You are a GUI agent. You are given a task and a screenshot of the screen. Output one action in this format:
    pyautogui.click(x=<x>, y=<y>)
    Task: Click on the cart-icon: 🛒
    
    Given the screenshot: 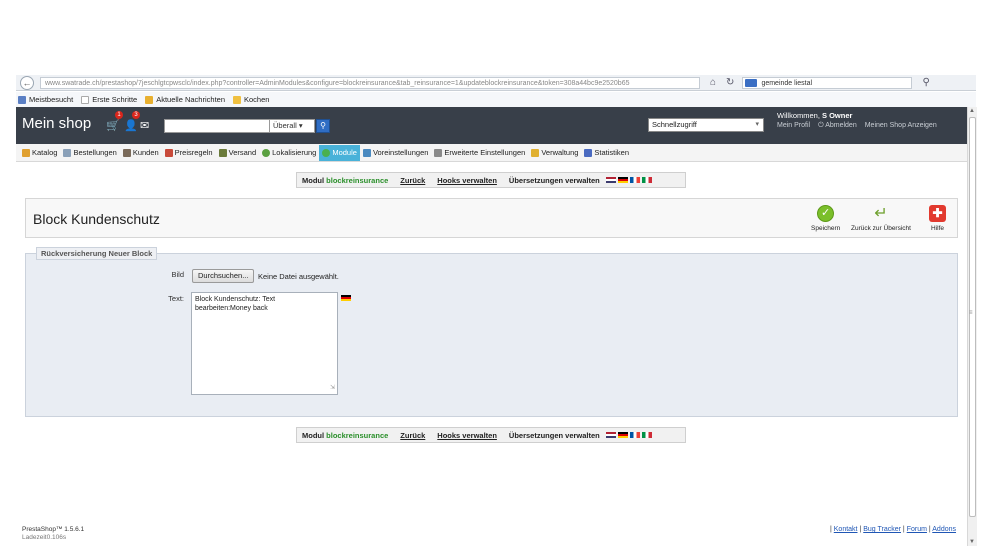 What is the action you would take?
    pyautogui.click(x=113, y=125)
    